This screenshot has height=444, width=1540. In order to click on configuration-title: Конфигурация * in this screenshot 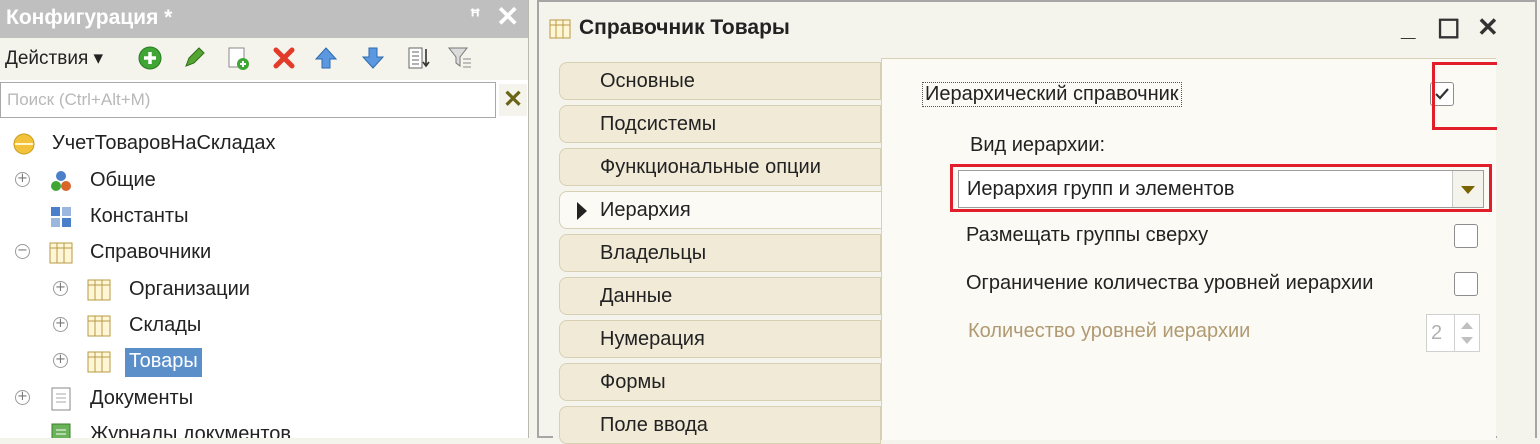, I will do `click(89, 17)`.